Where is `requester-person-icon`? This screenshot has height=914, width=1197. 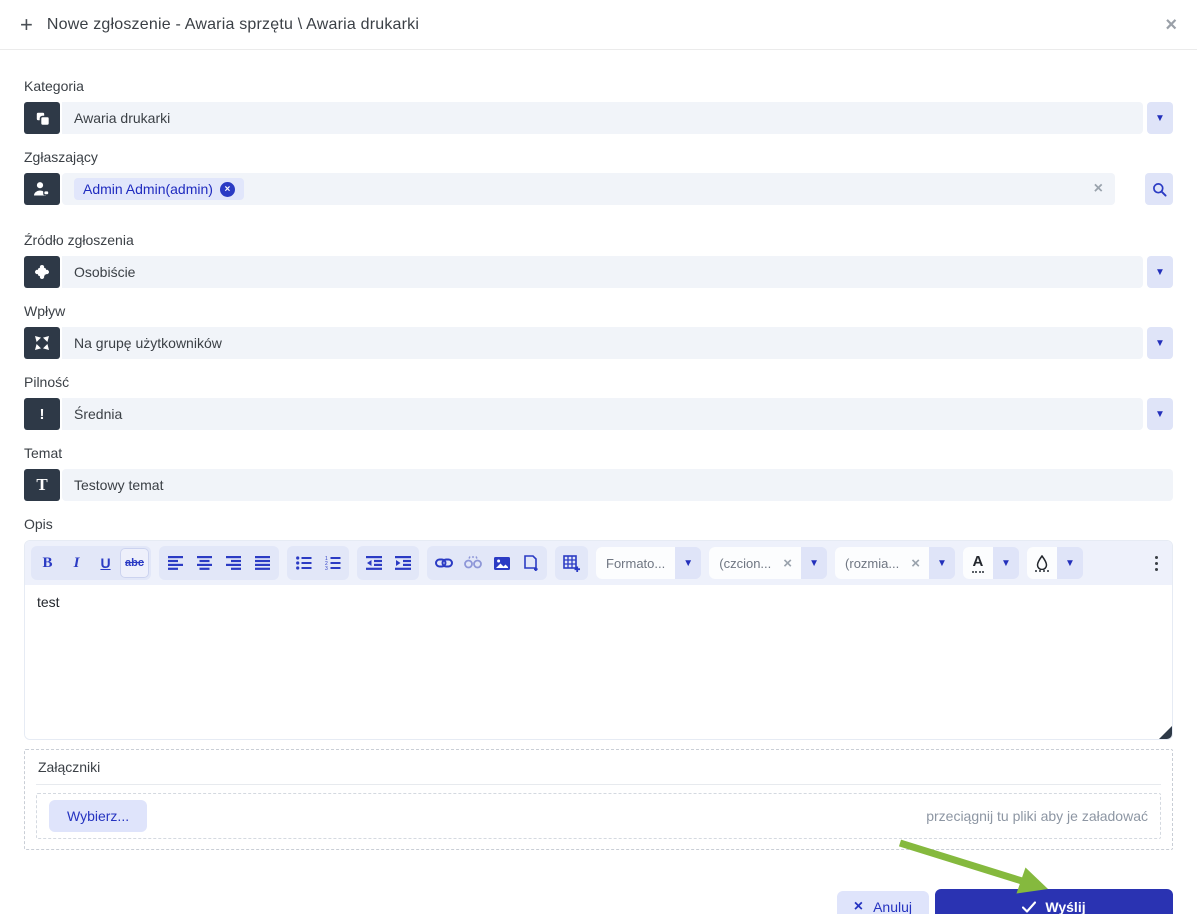 requester-person-icon is located at coordinates (42, 189).